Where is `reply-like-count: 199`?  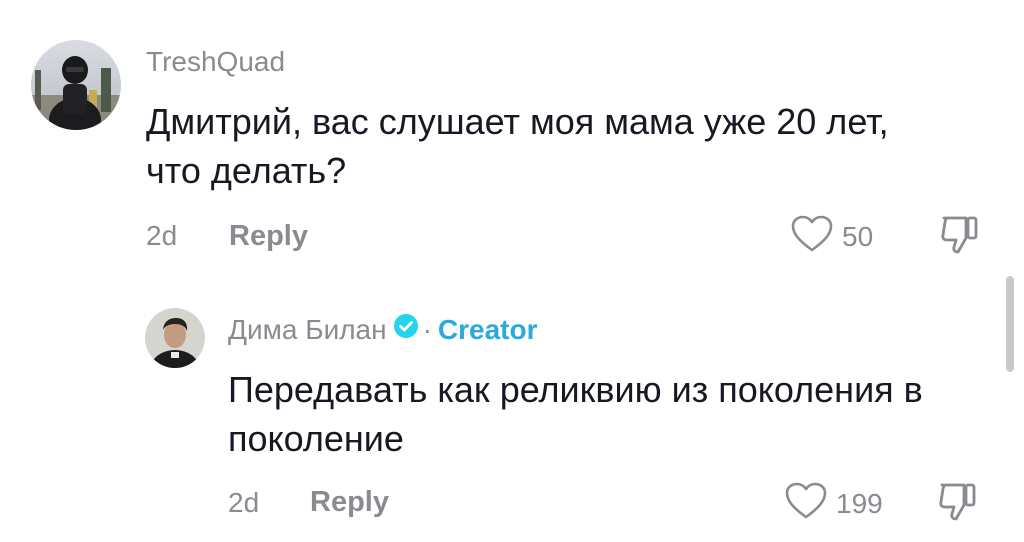 reply-like-count: 199 is located at coordinates (859, 503).